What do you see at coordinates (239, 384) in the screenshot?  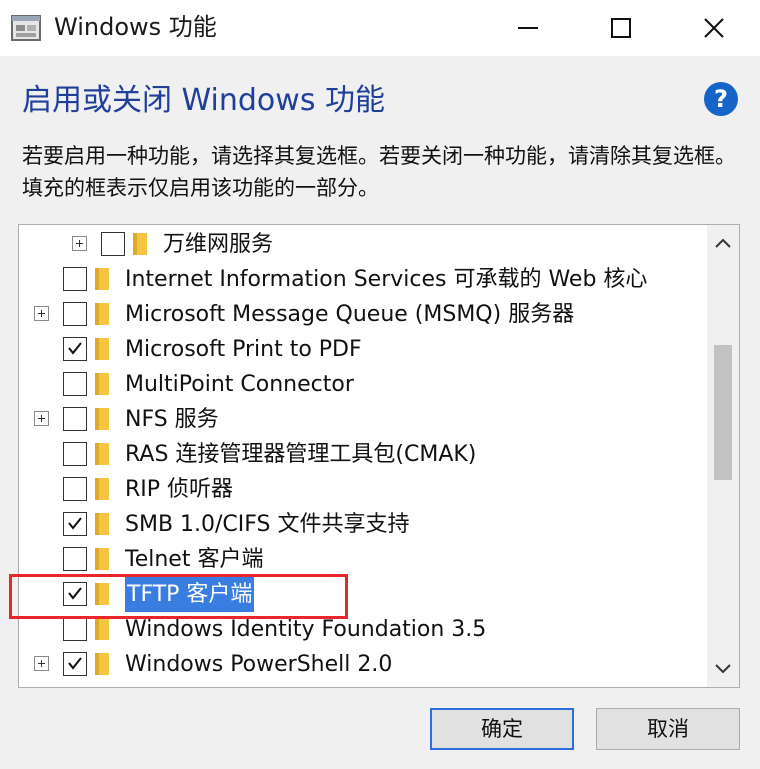 I see `feature-label: MultiPoint Connector` at bounding box center [239, 384].